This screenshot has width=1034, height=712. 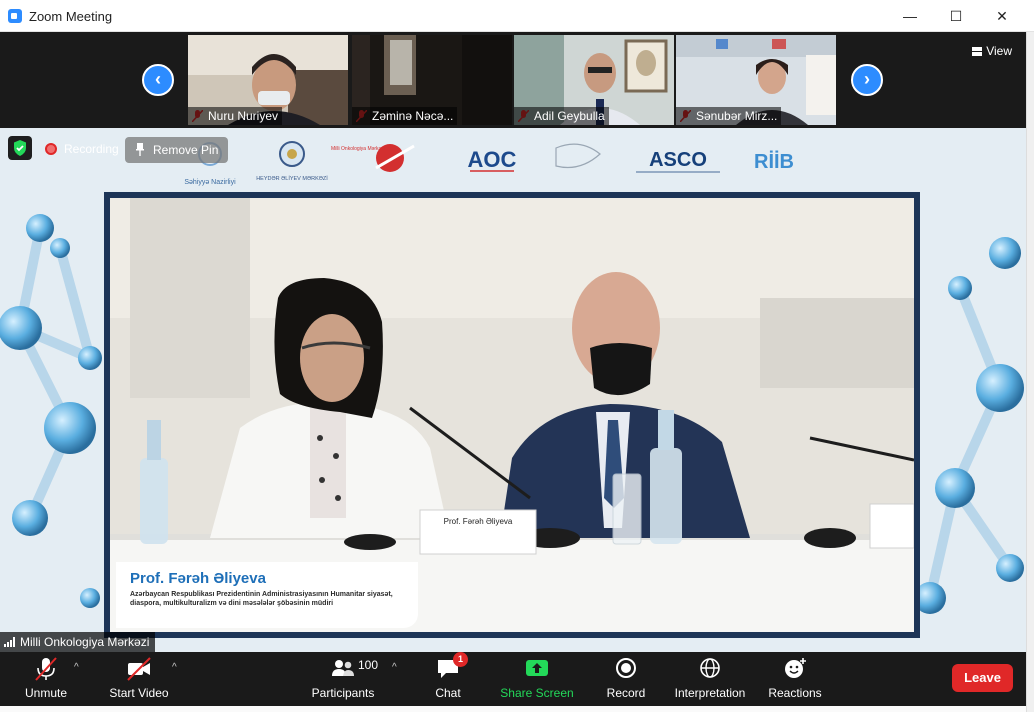 What do you see at coordinates (982, 678) in the screenshot?
I see `leave-button: Leave` at bounding box center [982, 678].